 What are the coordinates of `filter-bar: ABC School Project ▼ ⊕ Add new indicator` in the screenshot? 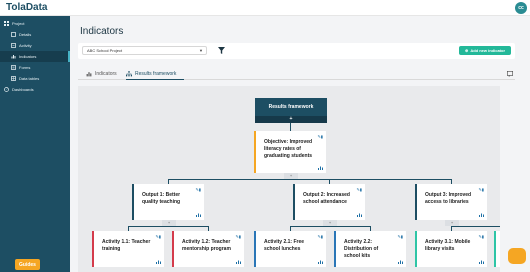 It's located at (296, 51).